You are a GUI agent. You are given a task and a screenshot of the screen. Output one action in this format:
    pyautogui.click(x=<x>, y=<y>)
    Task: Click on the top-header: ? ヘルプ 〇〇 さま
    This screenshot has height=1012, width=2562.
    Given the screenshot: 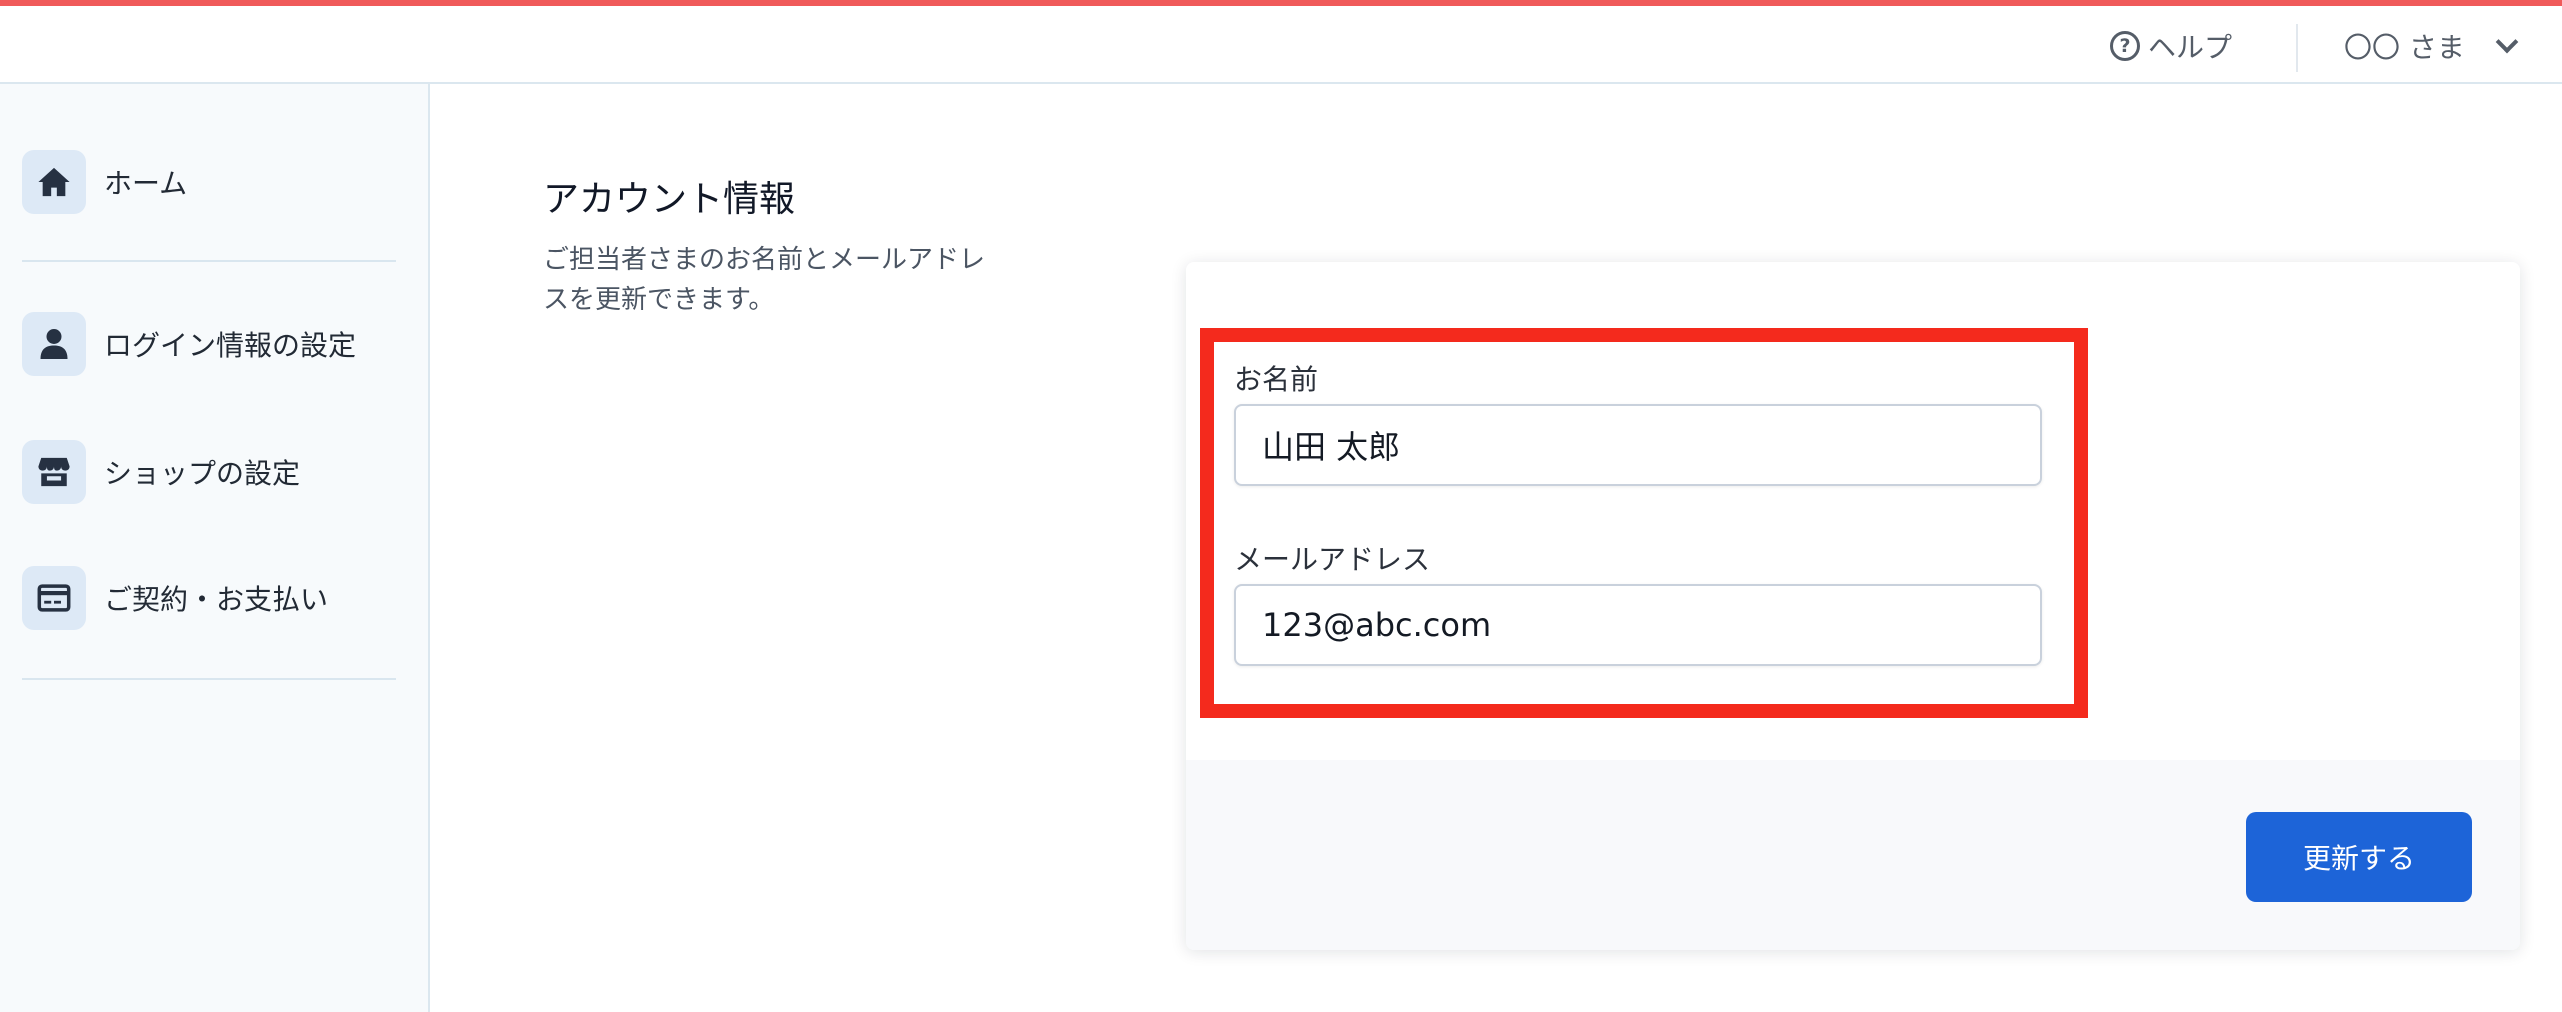 What is the action you would take?
    pyautogui.click(x=1281, y=45)
    